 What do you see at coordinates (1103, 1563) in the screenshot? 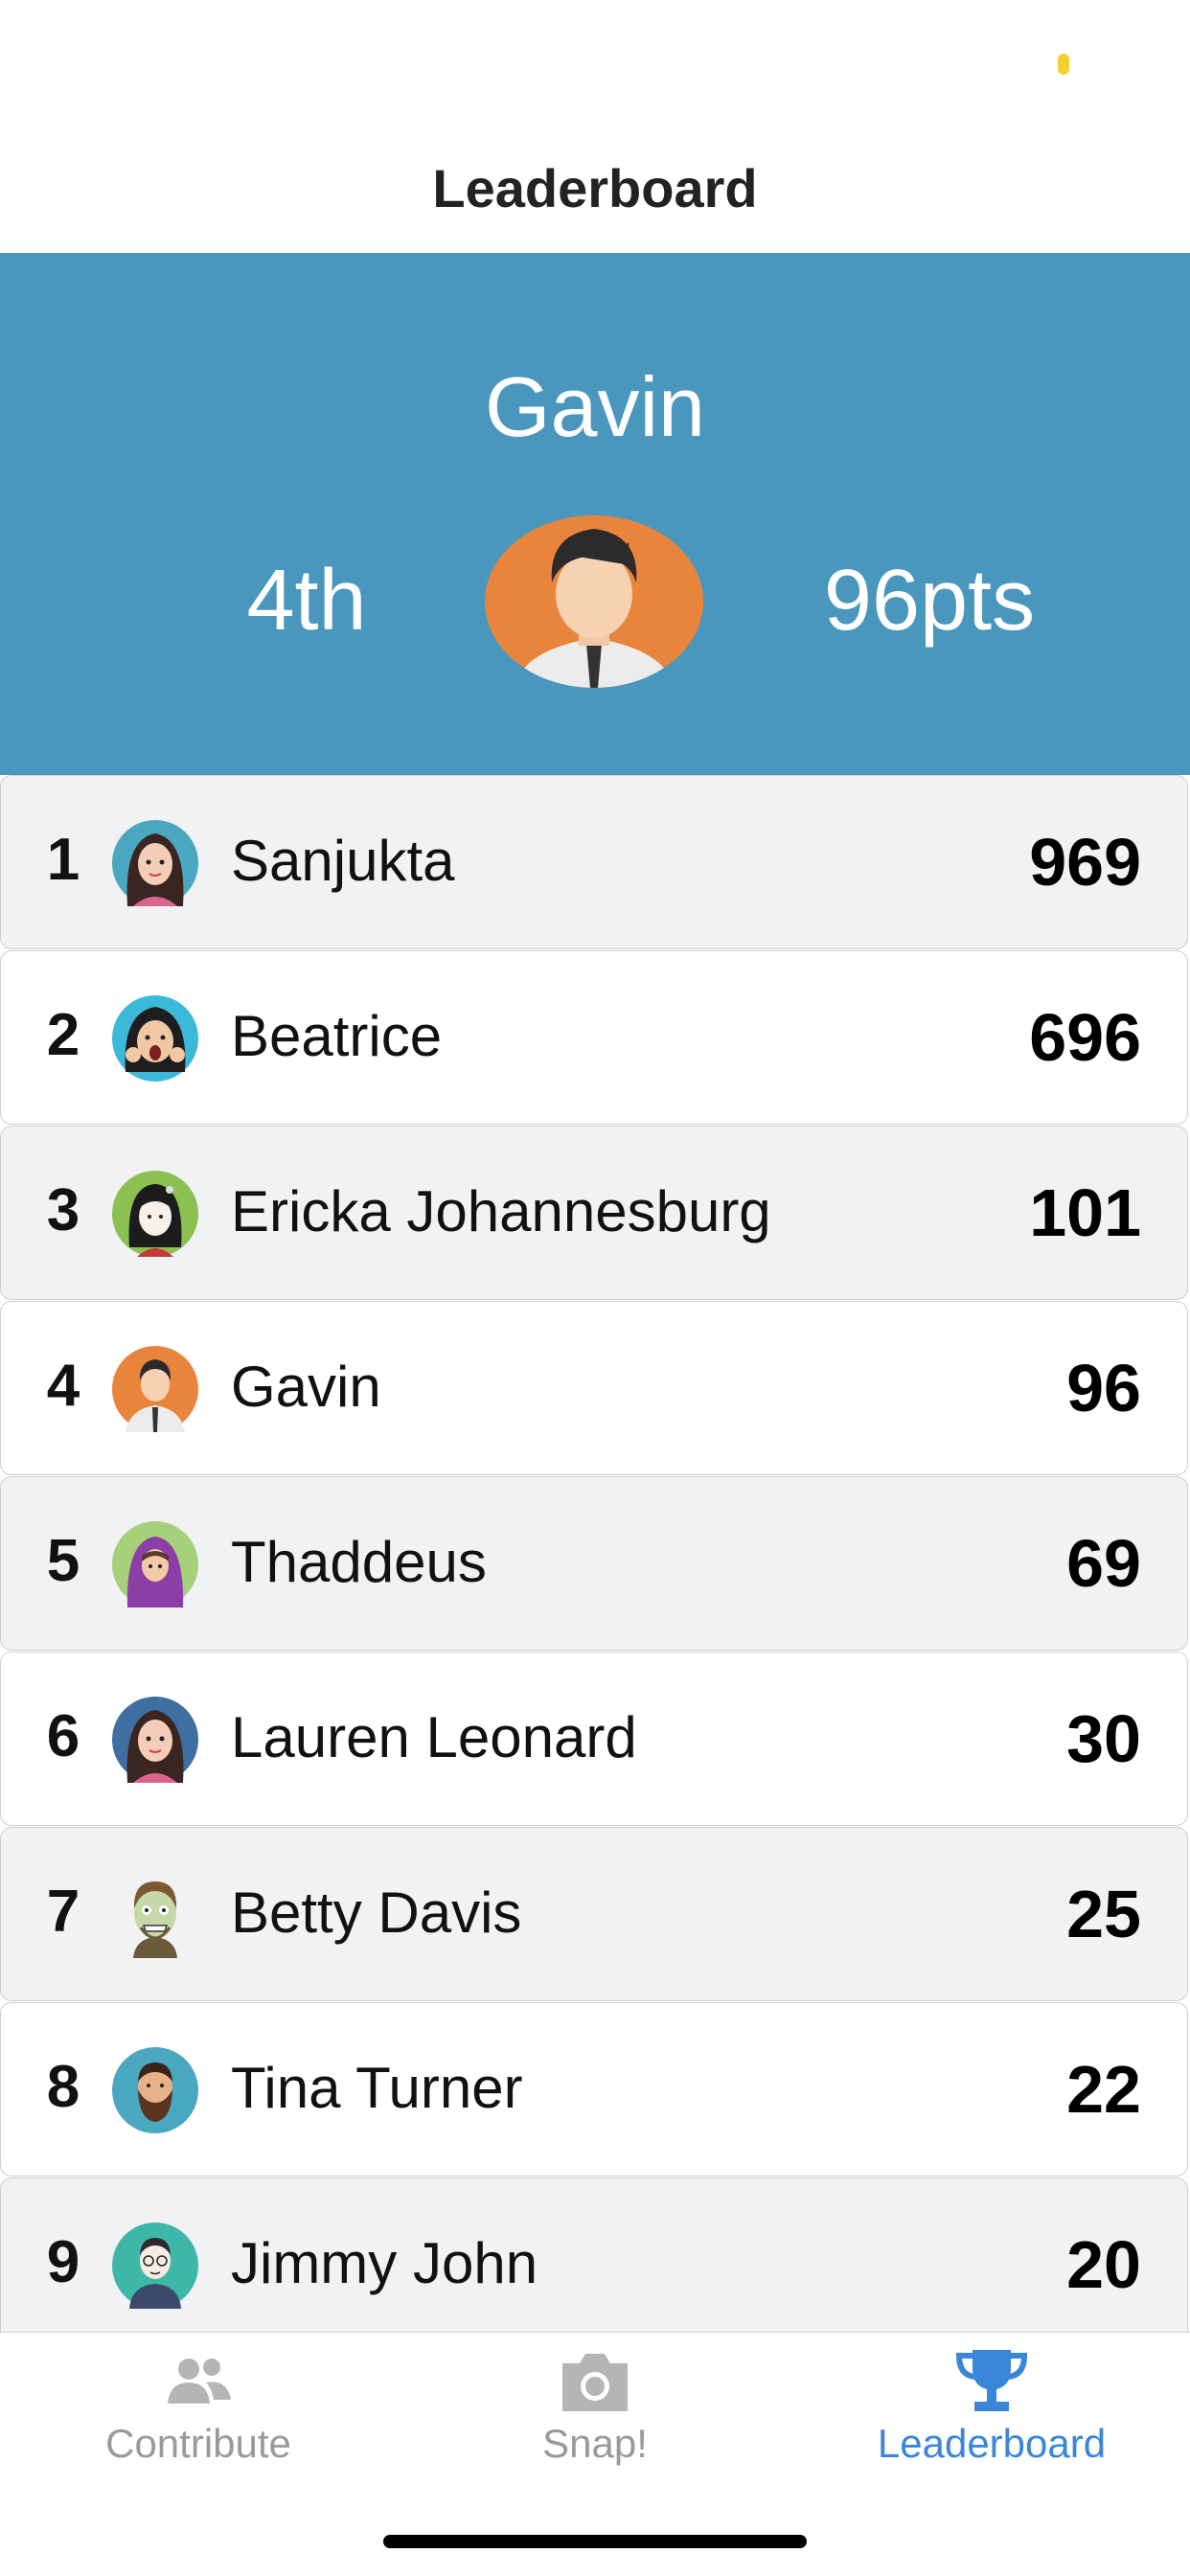
I see `player-score: 69` at bounding box center [1103, 1563].